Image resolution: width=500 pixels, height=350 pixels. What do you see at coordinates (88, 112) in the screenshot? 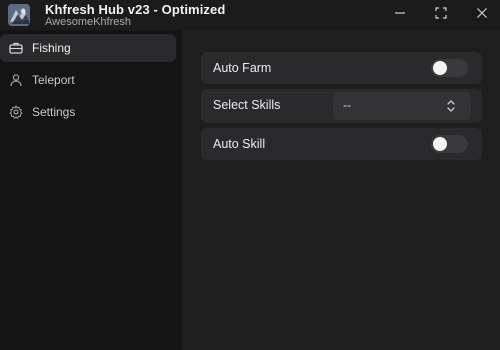
I see `sidebar-item-settings: Settings` at bounding box center [88, 112].